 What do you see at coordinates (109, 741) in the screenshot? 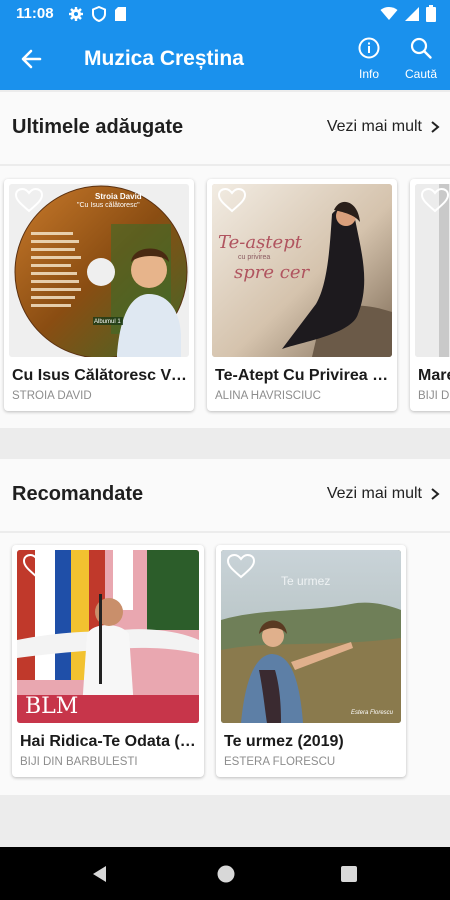
I see `album-title: Hai Ridica-Te Odata (Live)` at bounding box center [109, 741].